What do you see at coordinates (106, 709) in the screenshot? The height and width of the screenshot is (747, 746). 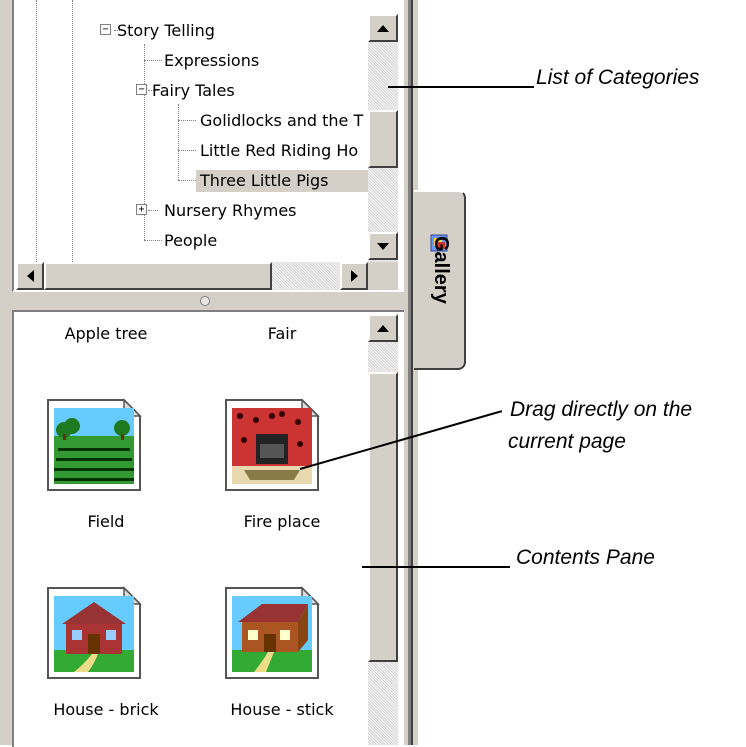 I see `item-caption: House - brick` at bounding box center [106, 709].